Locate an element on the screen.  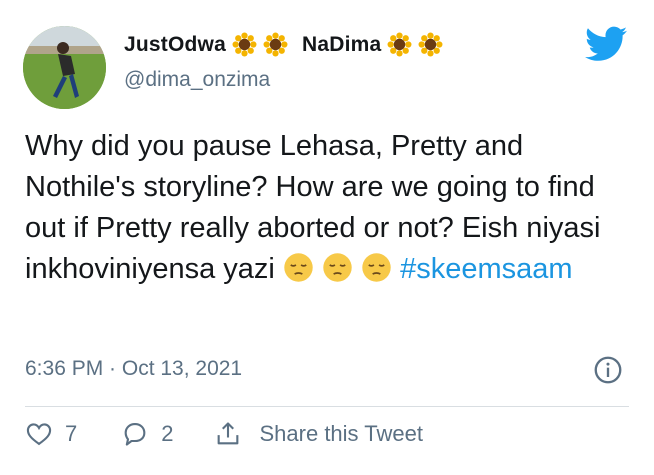
reply-button: 2 is located at coordinates (147, 434).